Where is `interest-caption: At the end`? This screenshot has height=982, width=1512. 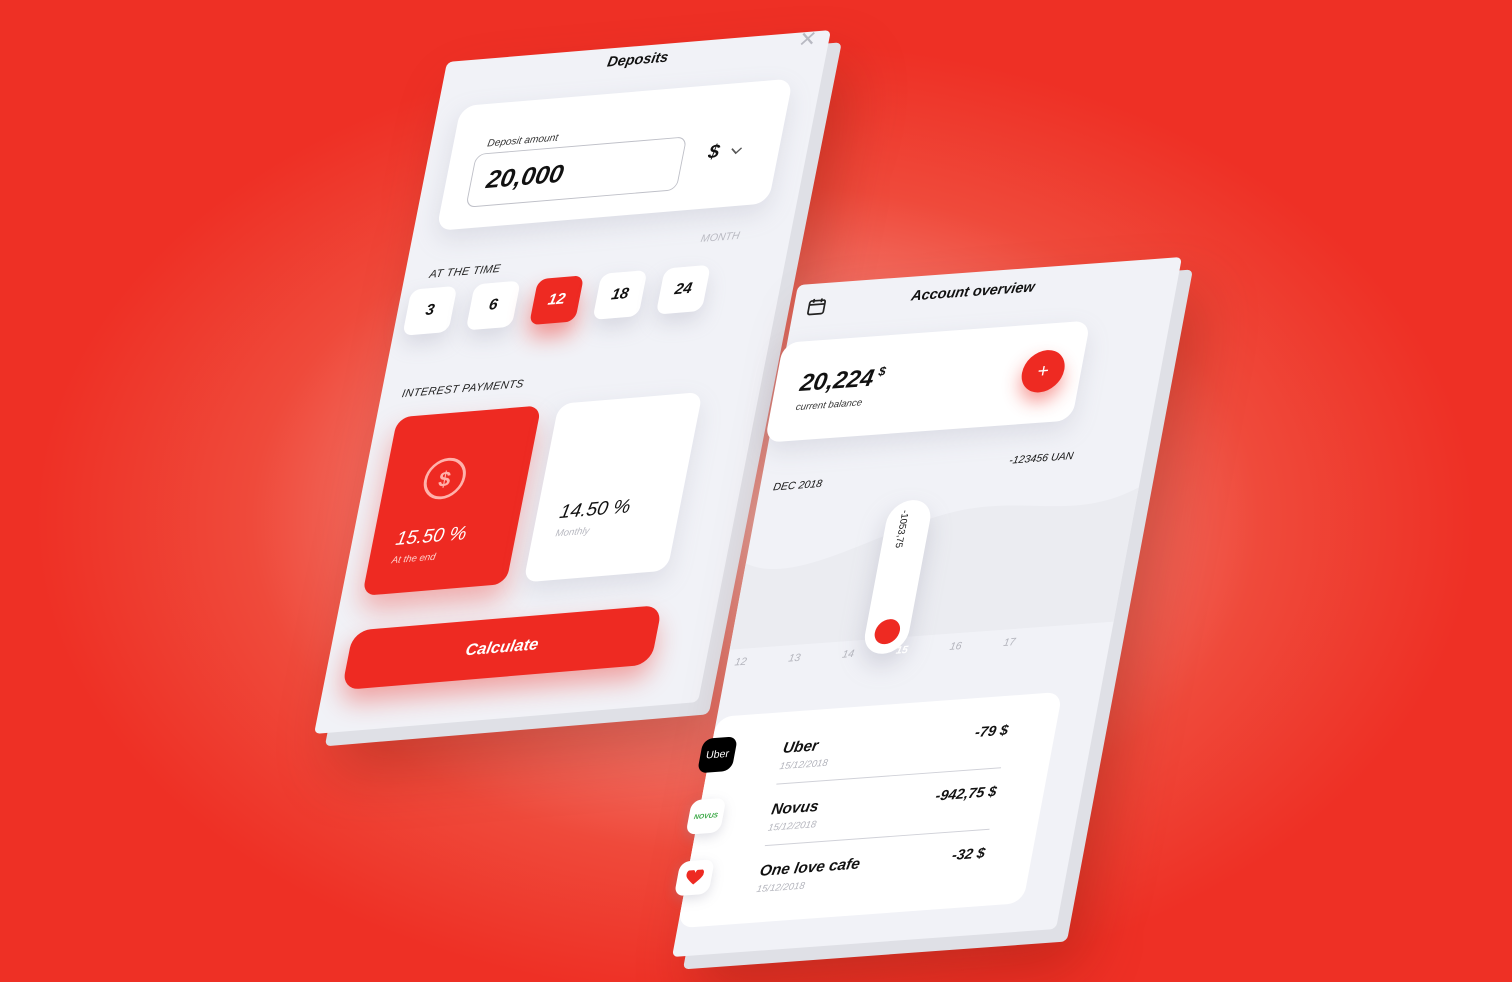
interest-caption: At the end is located at coordinates (413, 559).